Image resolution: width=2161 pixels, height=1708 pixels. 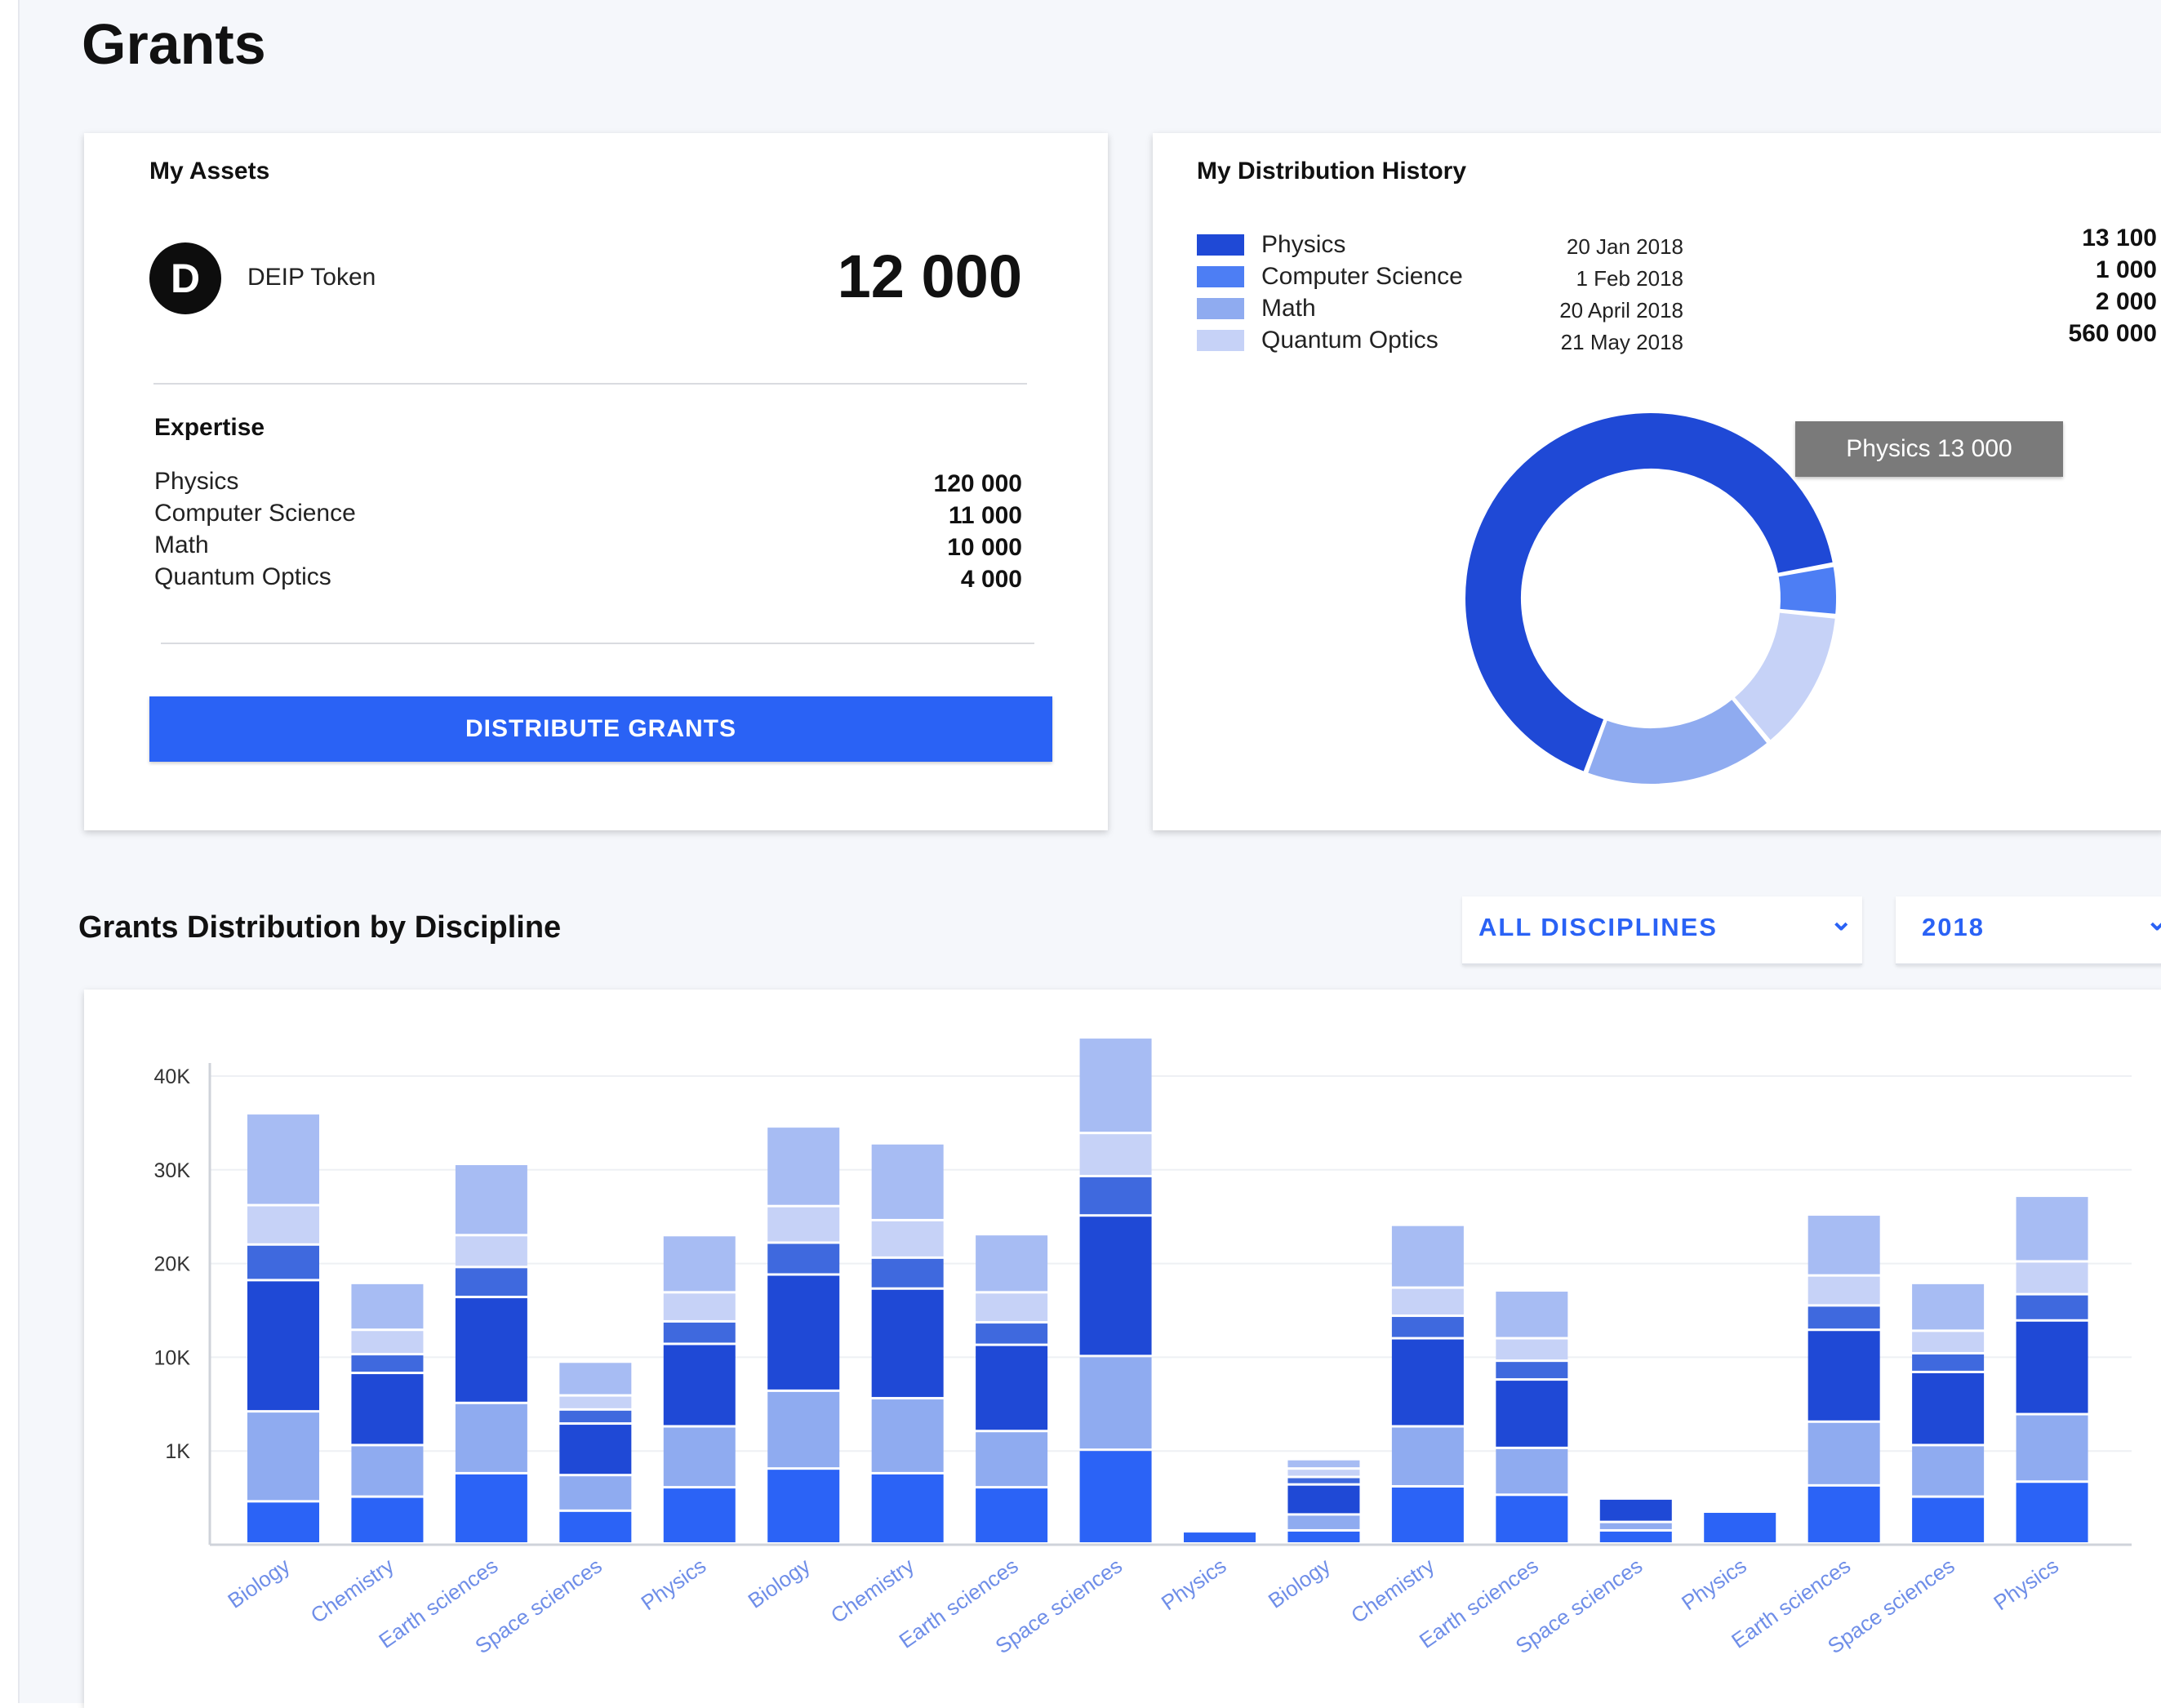 What do you see at coordinates (600, 729) in the screenshot?
I see `distribute-grants-button: DISTRIBUTE GRANTS` at bounding box center [600, 729].